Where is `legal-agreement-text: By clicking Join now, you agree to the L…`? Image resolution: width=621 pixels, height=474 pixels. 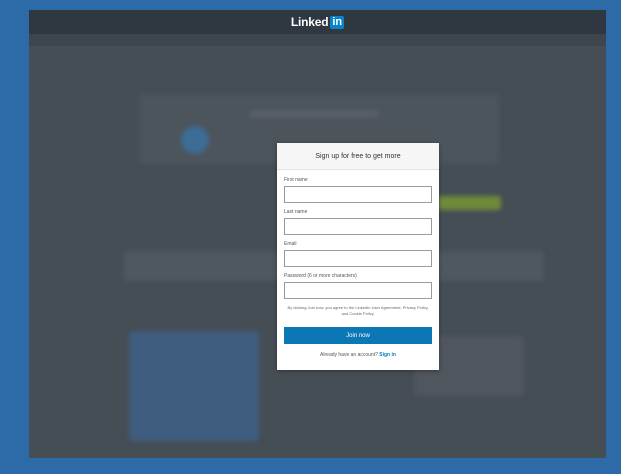 legal-agreement-text: By clicking Join now, you agree to the L… is located at coordinates (358, 310).